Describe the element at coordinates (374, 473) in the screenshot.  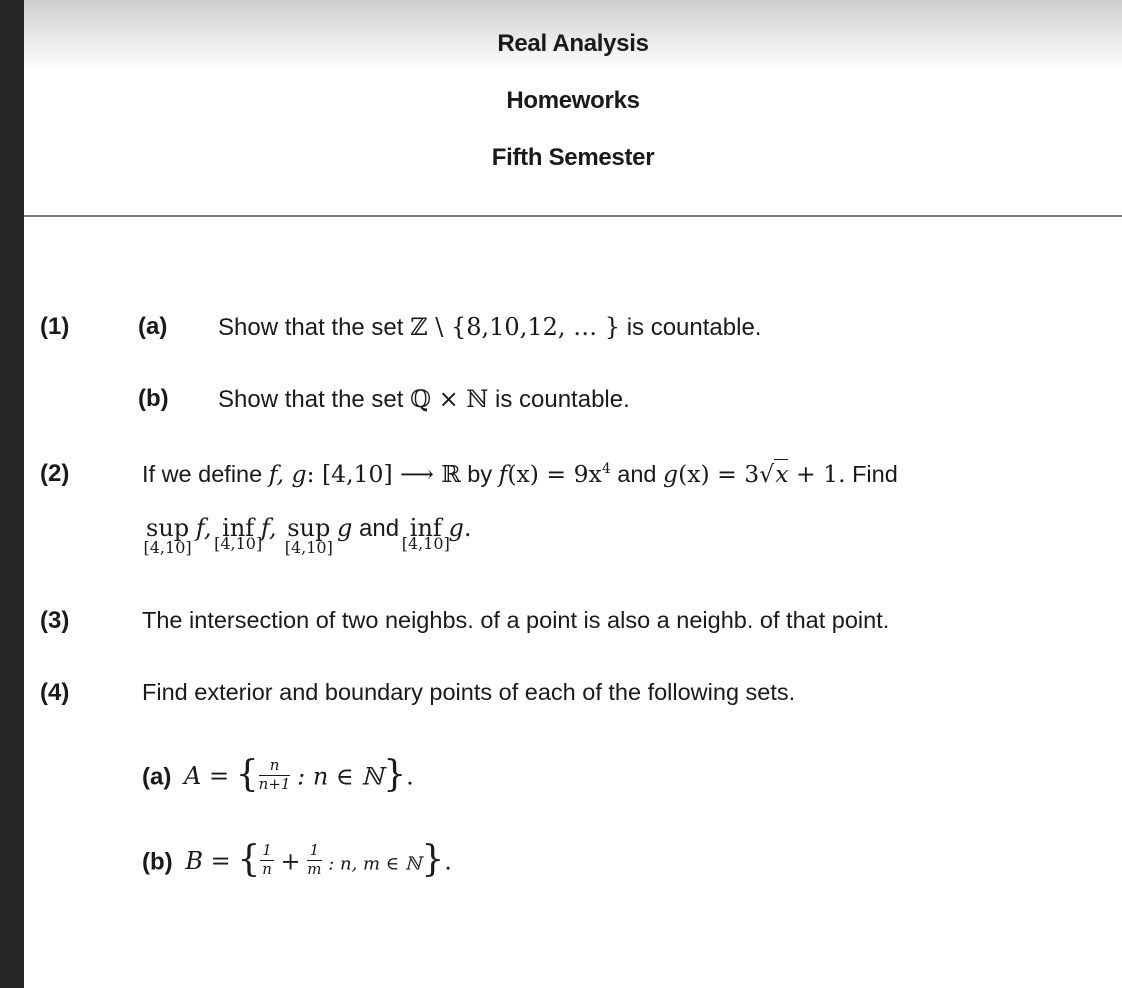
I see `math-domain: : [4,10] ⟶` at that location.